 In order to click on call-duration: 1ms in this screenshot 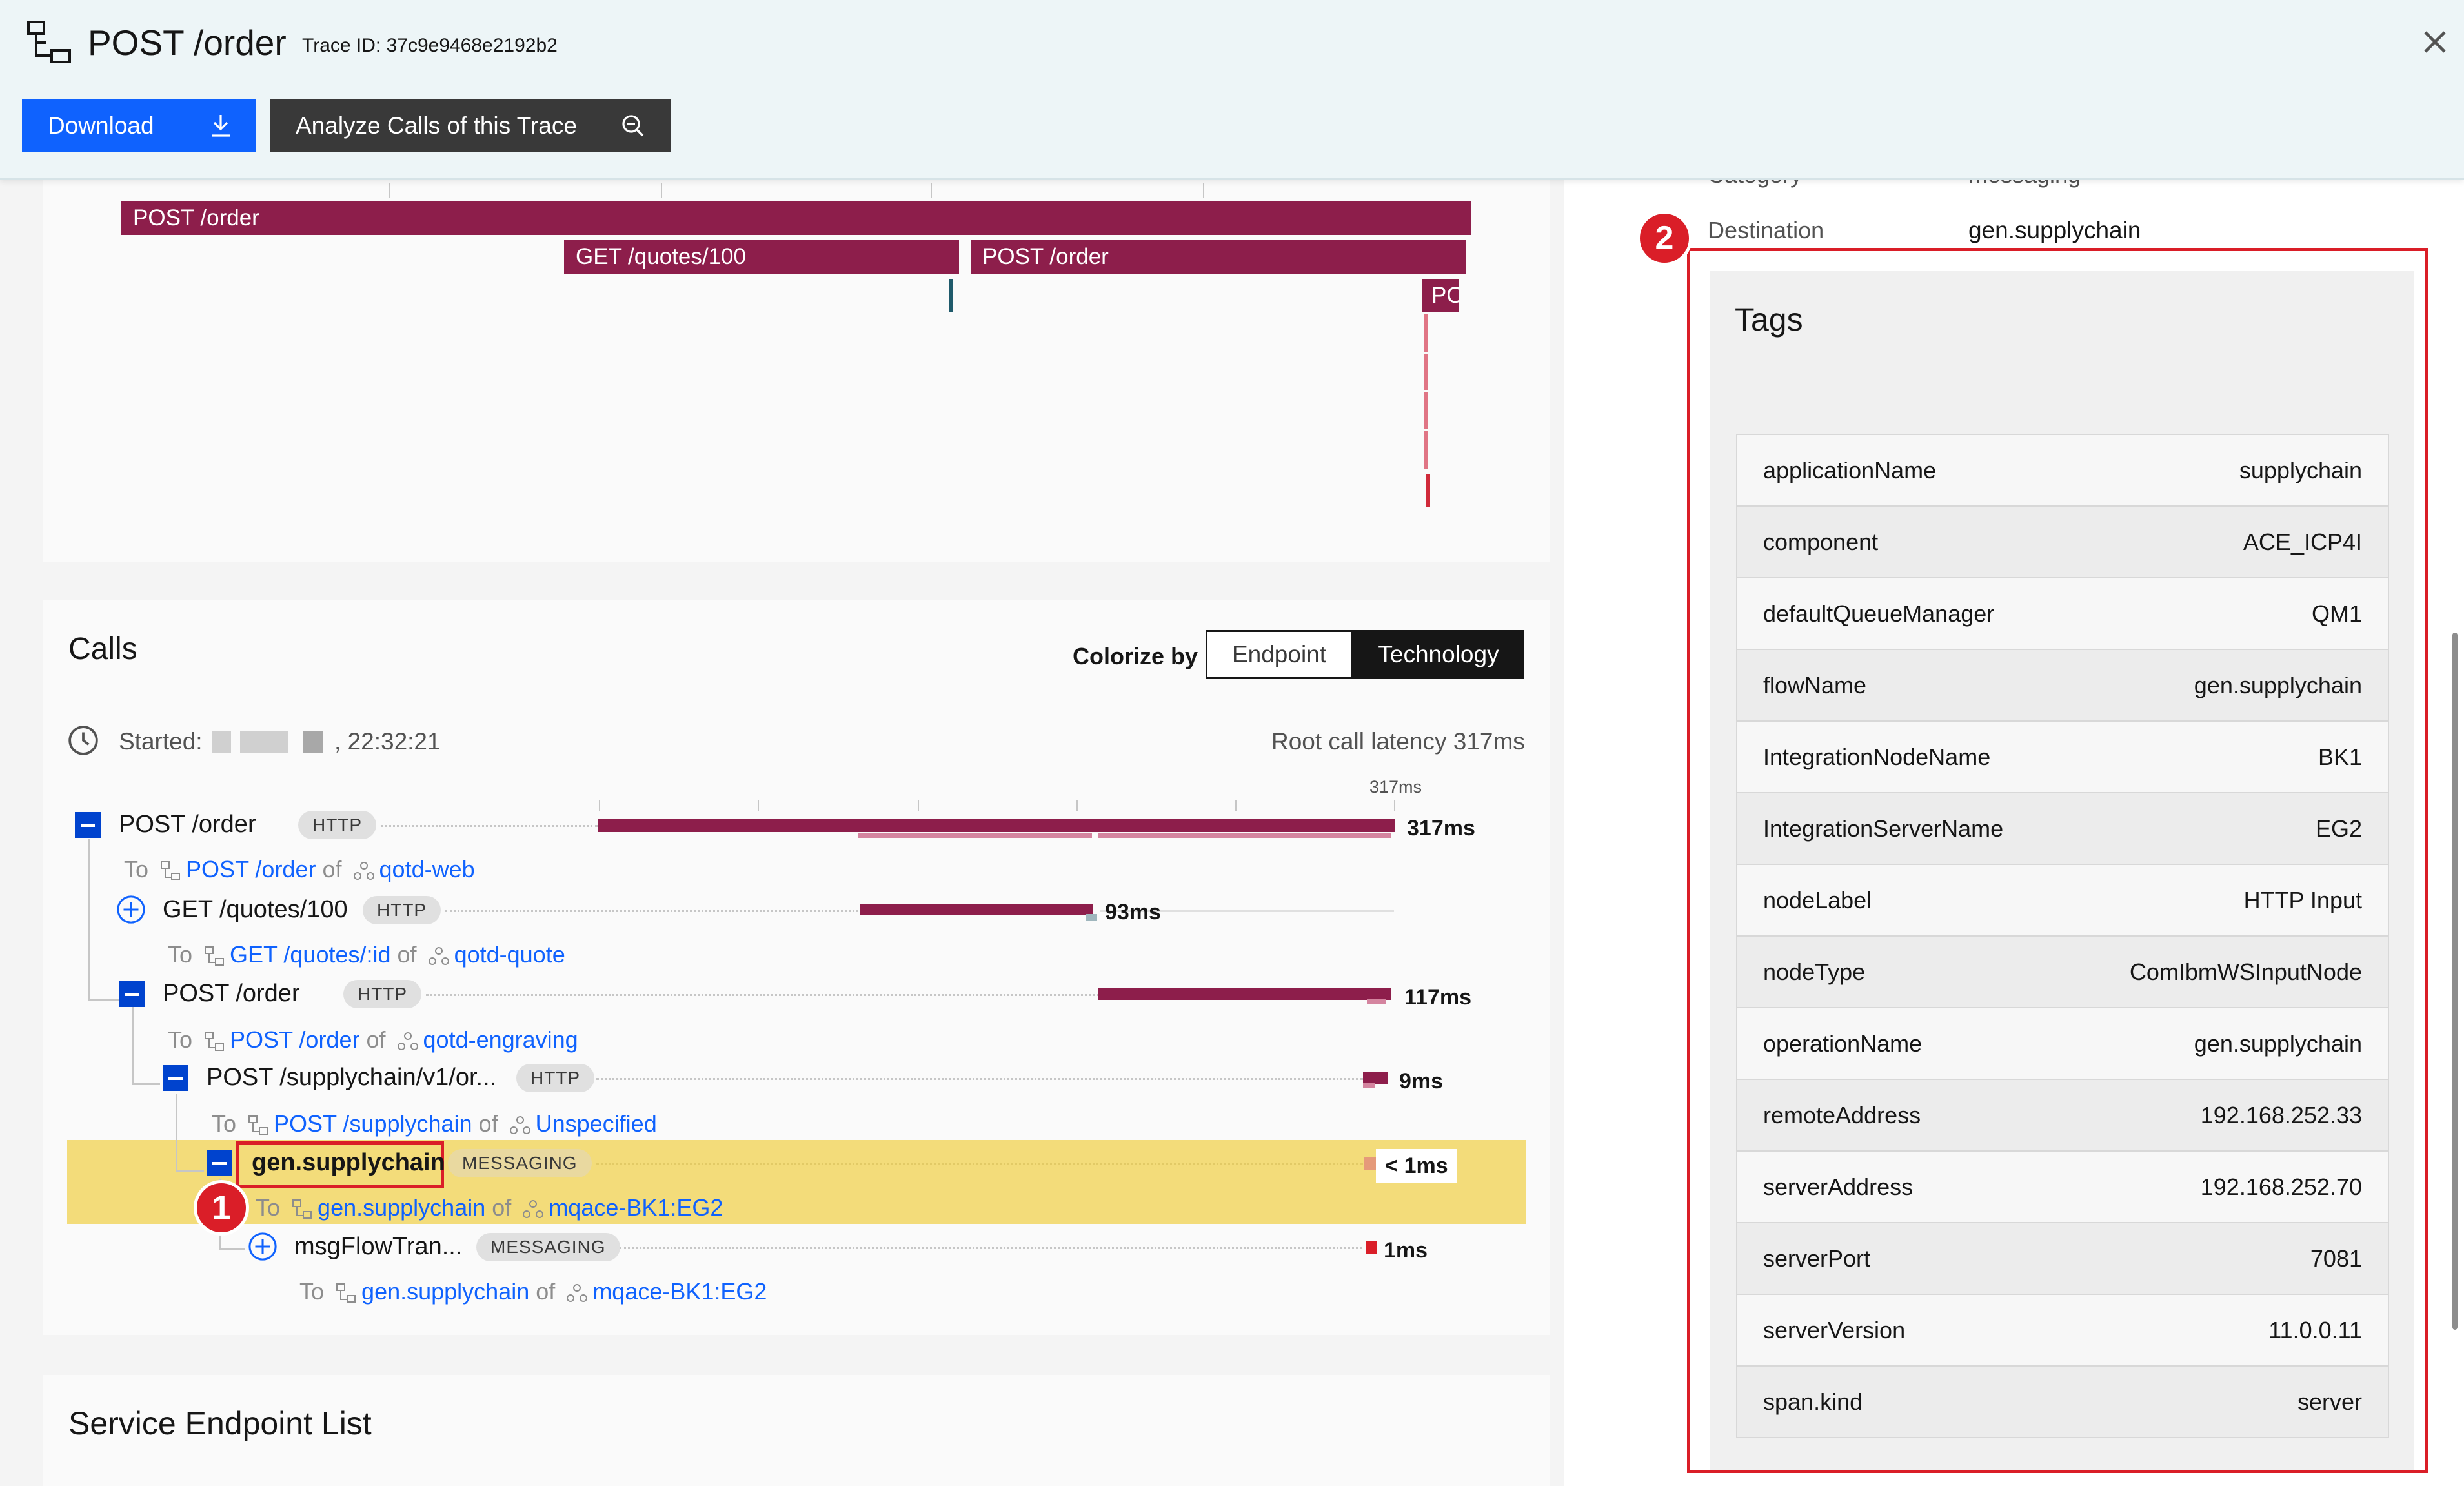, I will do `click(1406, 1251)`.